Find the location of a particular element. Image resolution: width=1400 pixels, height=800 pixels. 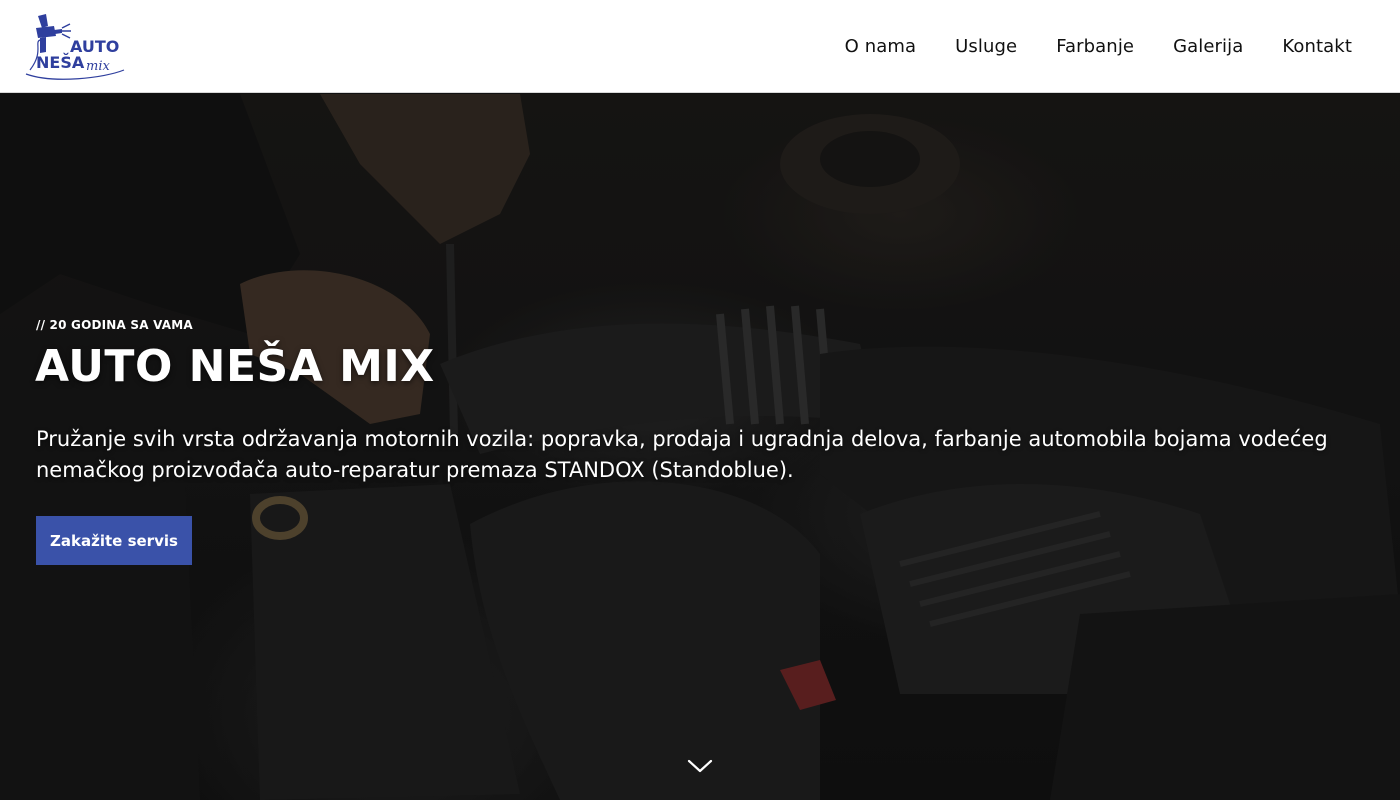

svg-text: mix is located at coordinates (98, 66).